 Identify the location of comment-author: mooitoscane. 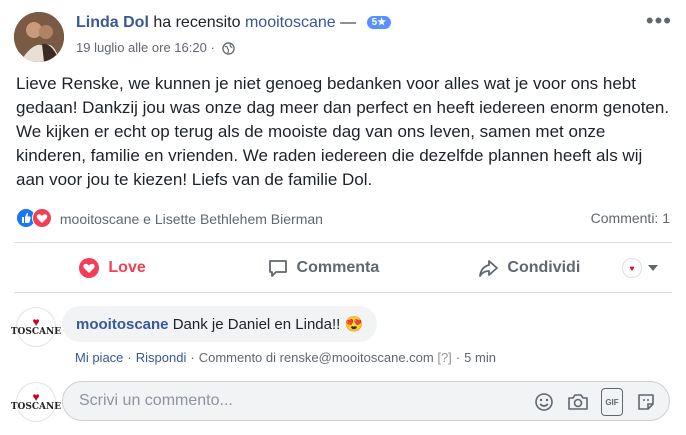
(122, 324).